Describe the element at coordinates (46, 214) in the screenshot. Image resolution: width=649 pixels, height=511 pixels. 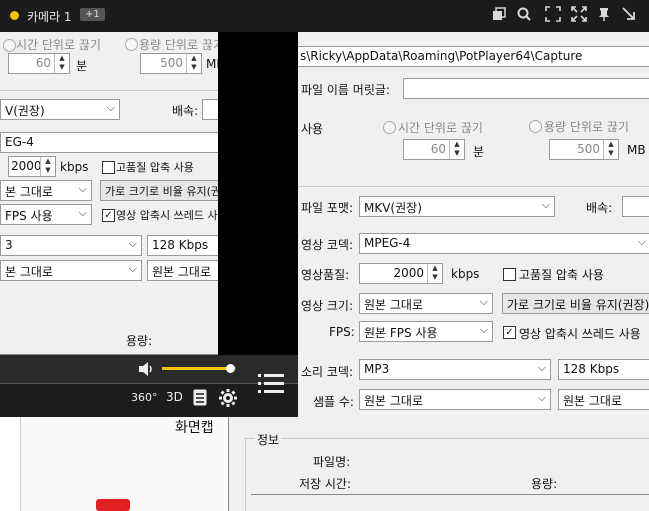
I see `fps-select: FPS 사용 ⌵` at that location.